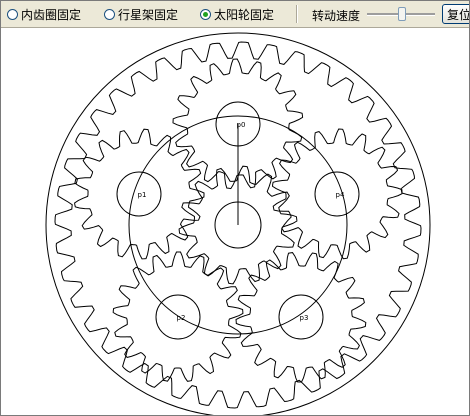  Describe the element at coordinates (142, 195) in the screenshot. I see `planet-label: p1` at that location.